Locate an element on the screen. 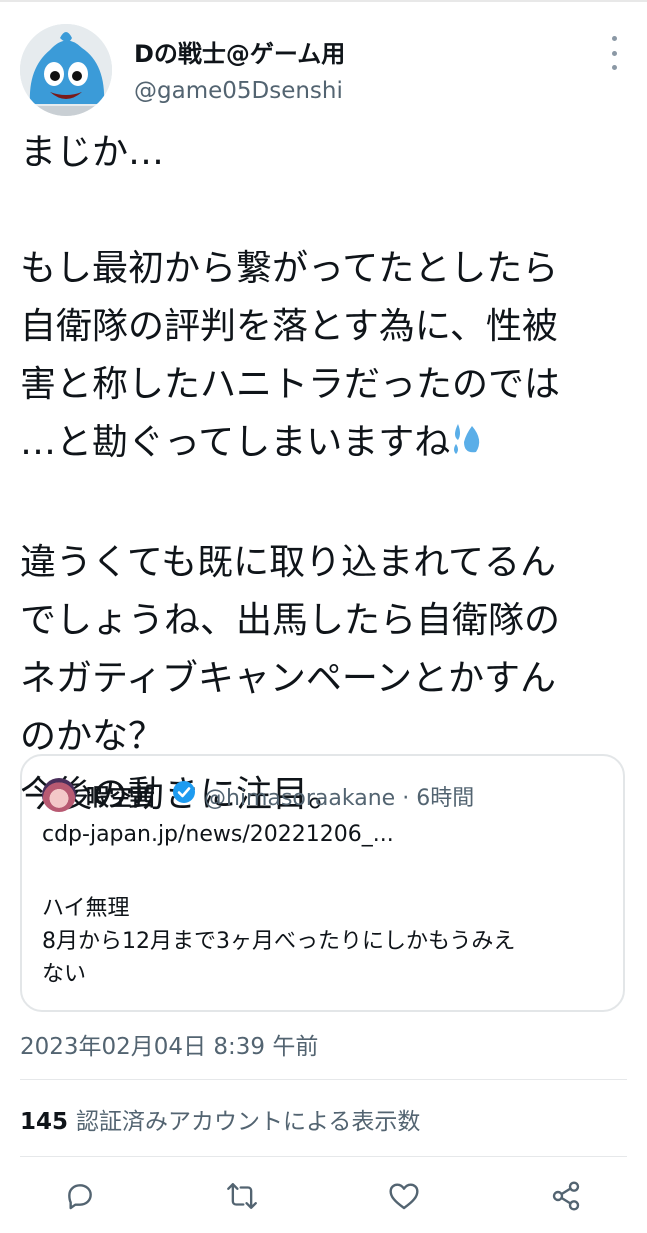 The width and height of the screenshot is (647, 1233). slime-avatar-image is located at coordinates (66, 70).